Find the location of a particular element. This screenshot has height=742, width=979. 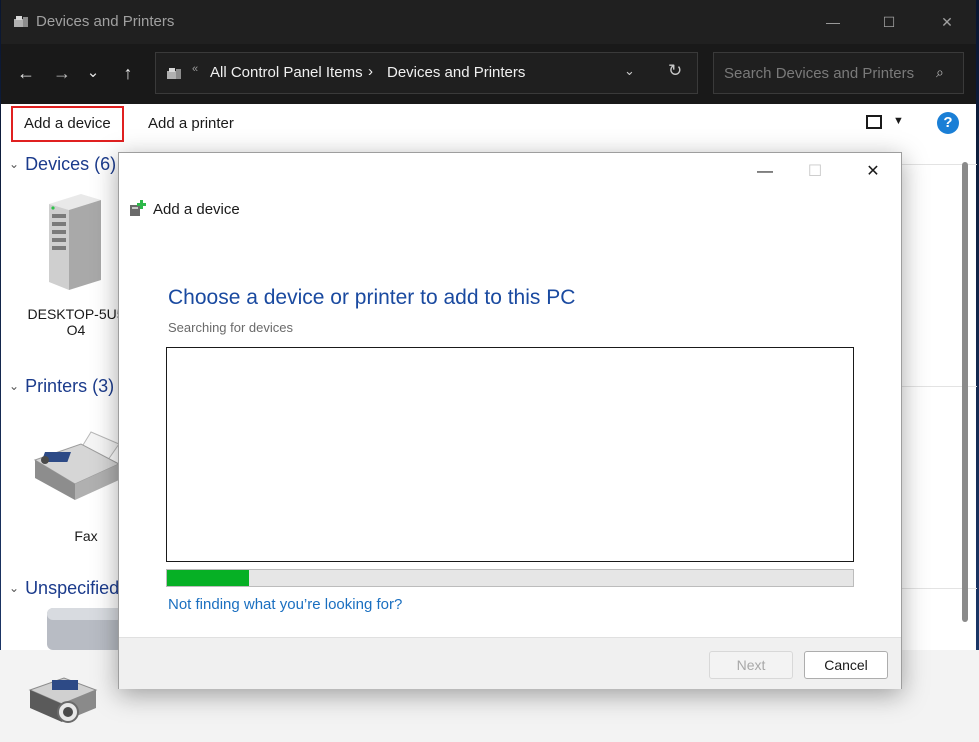

progress-fill is located at coordinates (208, 578).